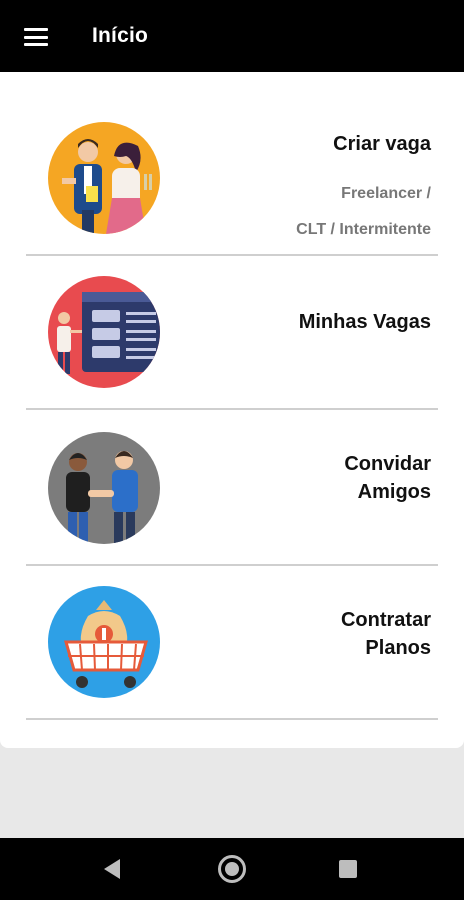  Describe the element at coordinates (120, 35) in the screenshot. I see `page-title: Início` at that location.